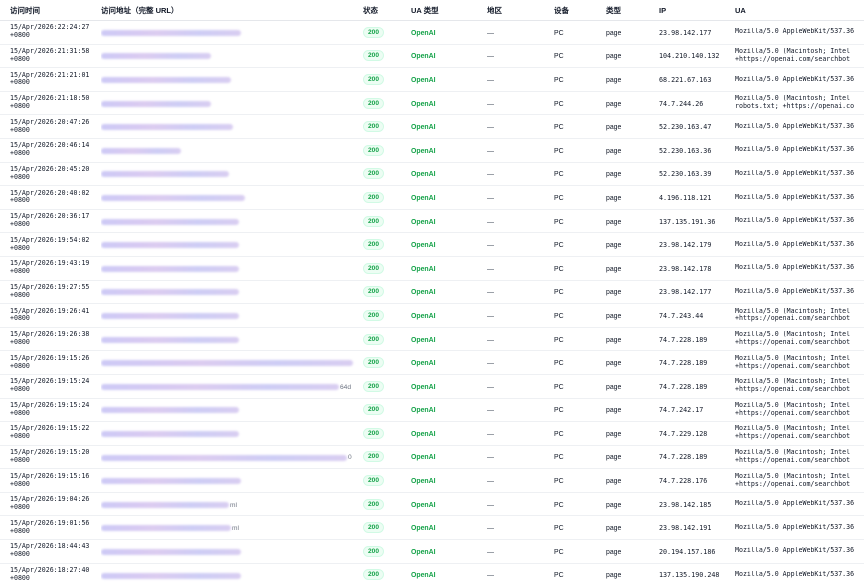 The height and width of the screenshot is (582, 864). What do you see at coordinates (580, 10) in the screenshot?
I see `column-header-device: 设备` at bounding box center [580, 10].